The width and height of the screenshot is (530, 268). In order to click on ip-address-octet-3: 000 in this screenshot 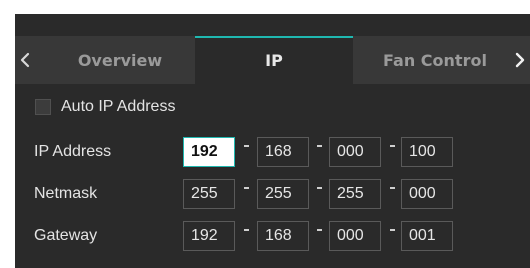, I will do `click(355, 152)`.